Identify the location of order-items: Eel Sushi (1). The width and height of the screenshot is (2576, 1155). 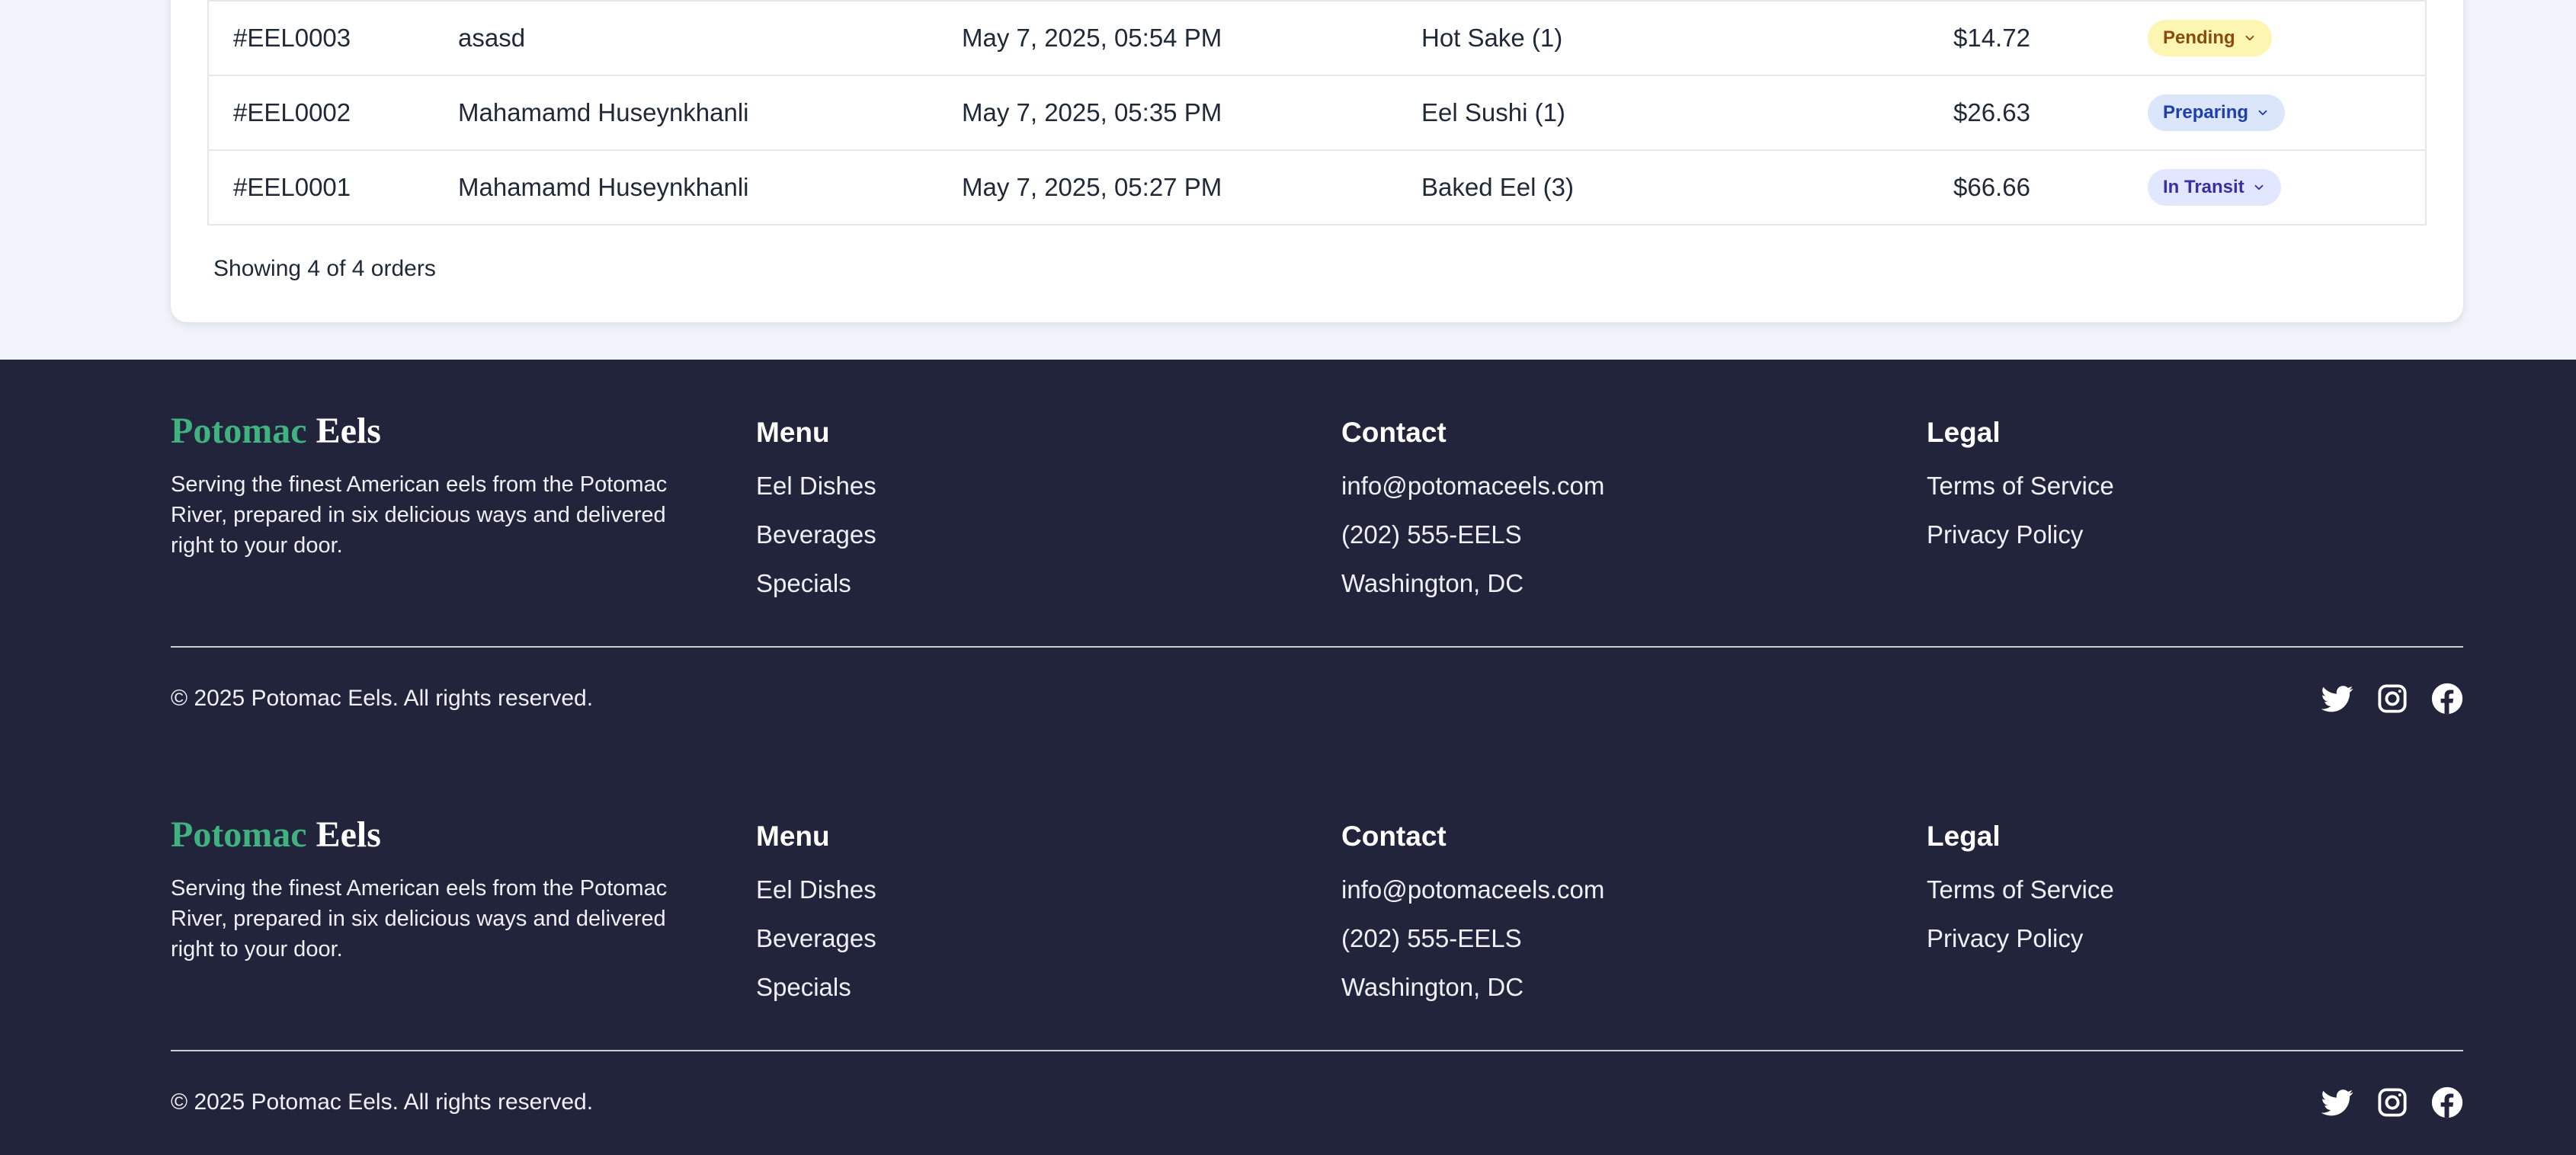
(1493, 112).